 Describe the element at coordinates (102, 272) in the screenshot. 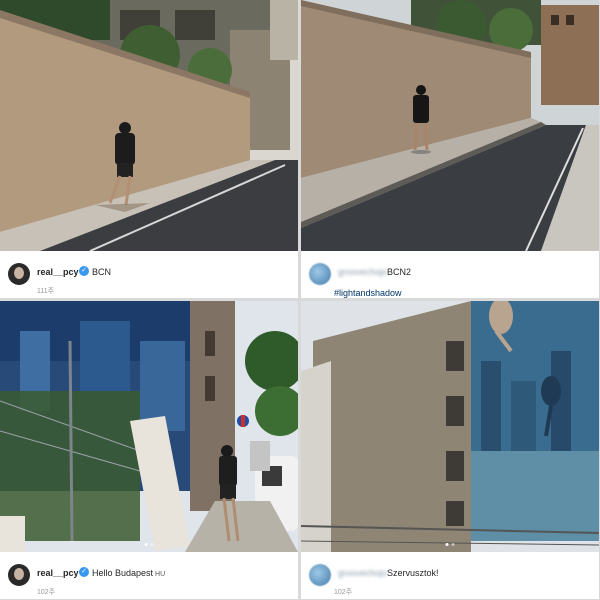

I see `post-caption: BCN` at that location.